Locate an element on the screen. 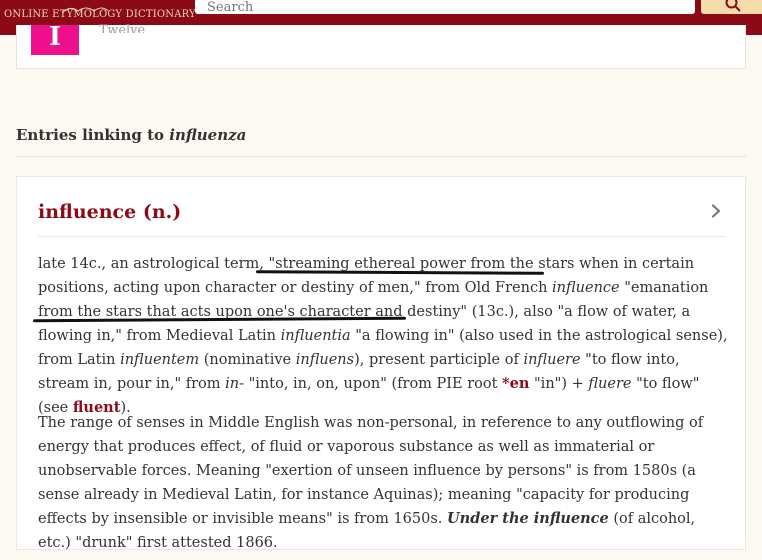  previous-entry-subtitle: Twelve is located at coordinates (122, 28).